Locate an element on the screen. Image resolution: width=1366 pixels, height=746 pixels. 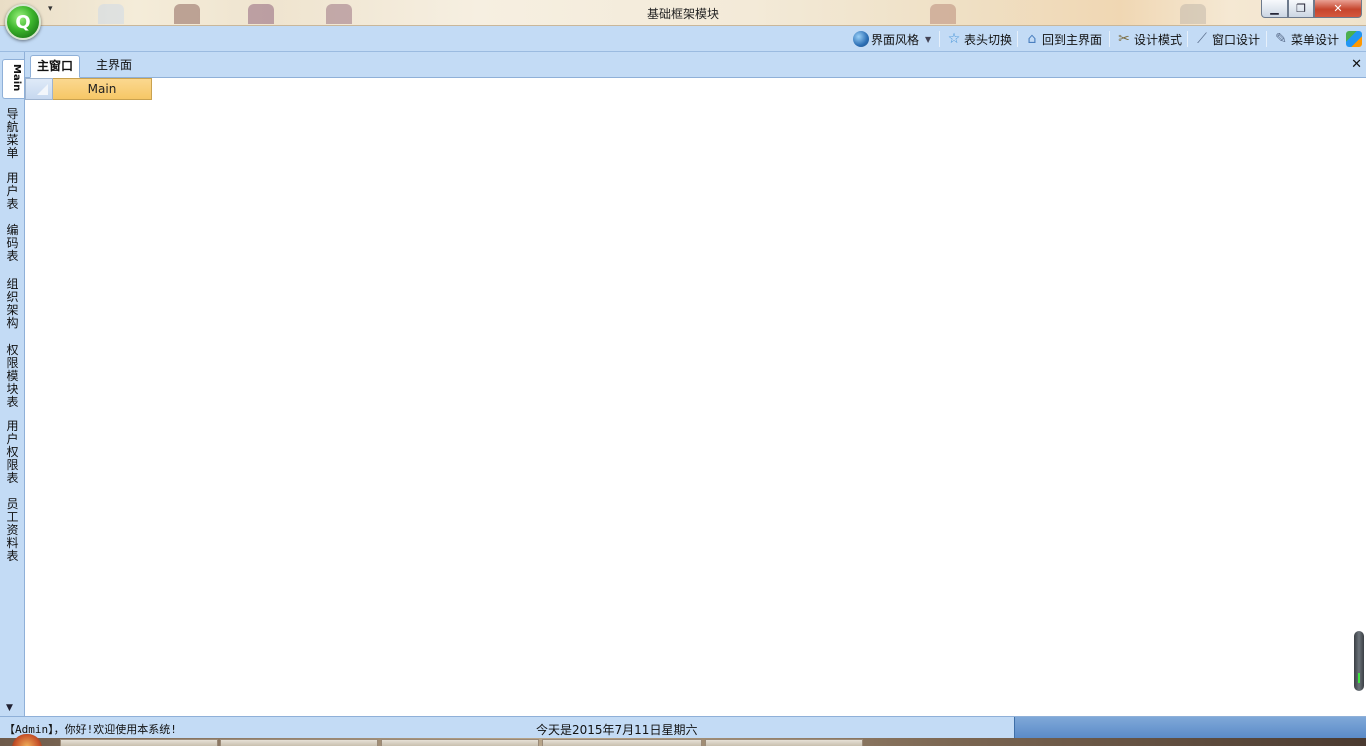
menu-design-button: ✎ 菜单设计 is located at coordinates (1306, 39).